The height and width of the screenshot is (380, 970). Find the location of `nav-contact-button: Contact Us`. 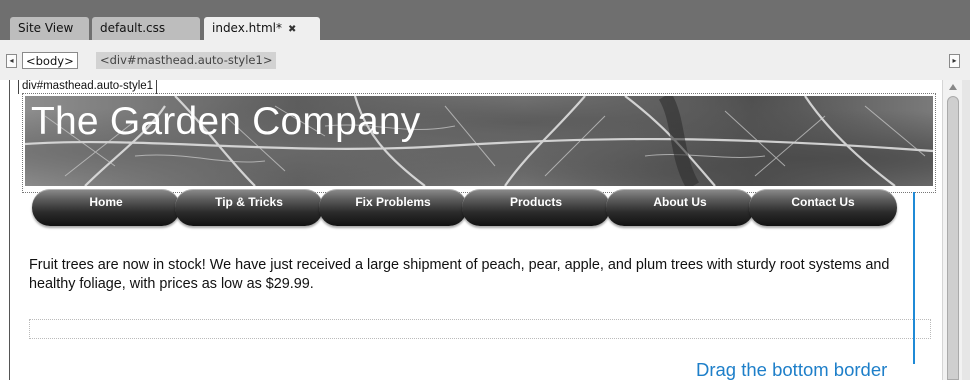

nav-contact-button: Contact Us is located at coordinates (823, 207).